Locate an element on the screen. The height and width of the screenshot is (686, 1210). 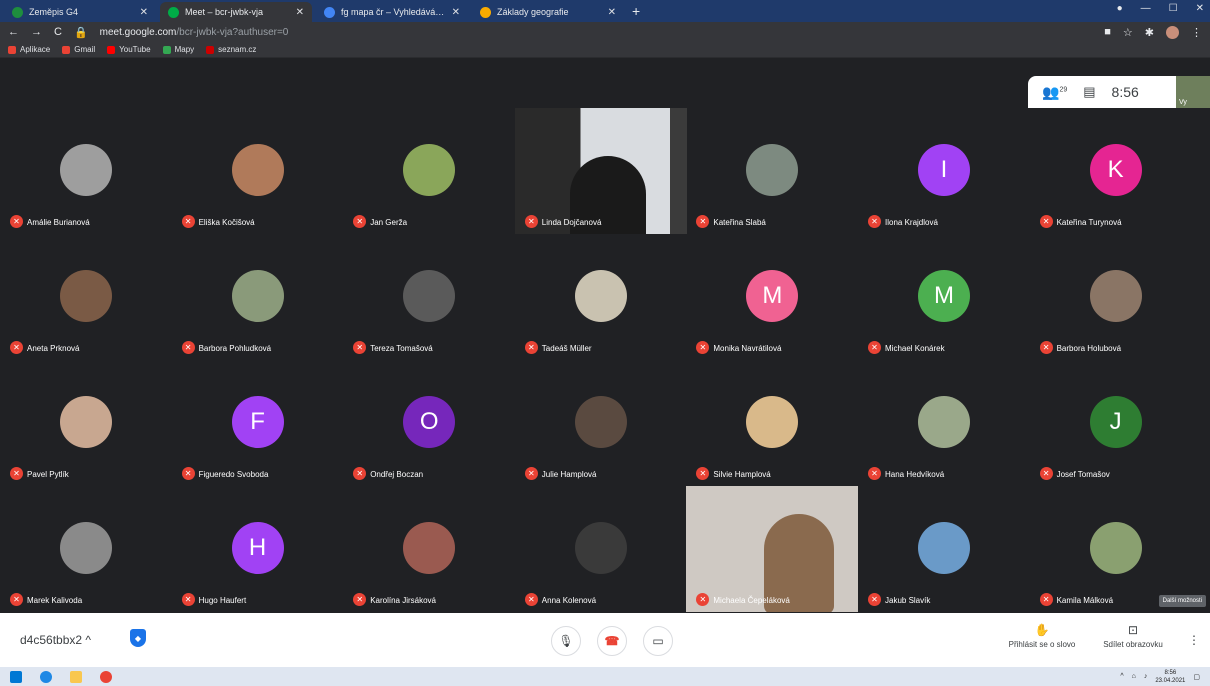
url-field: meet.google.com/bcr-jwbk-vja?authuser=0 is located at coordinates (194, 32).